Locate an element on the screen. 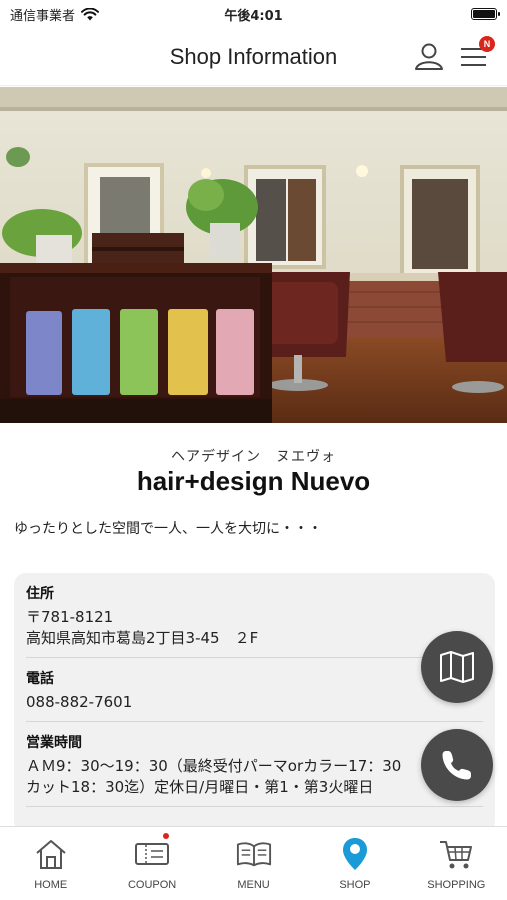 The height and width of the screenshot is (900, 507). hours-label: 営業時間 is located at coordinates (54, 743).